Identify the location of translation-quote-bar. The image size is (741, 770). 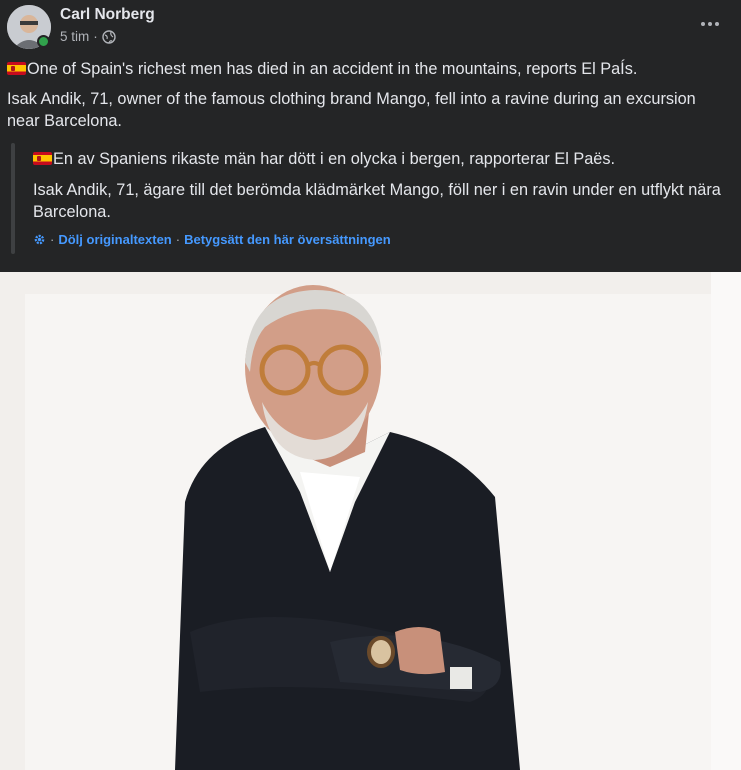
(13, 198).